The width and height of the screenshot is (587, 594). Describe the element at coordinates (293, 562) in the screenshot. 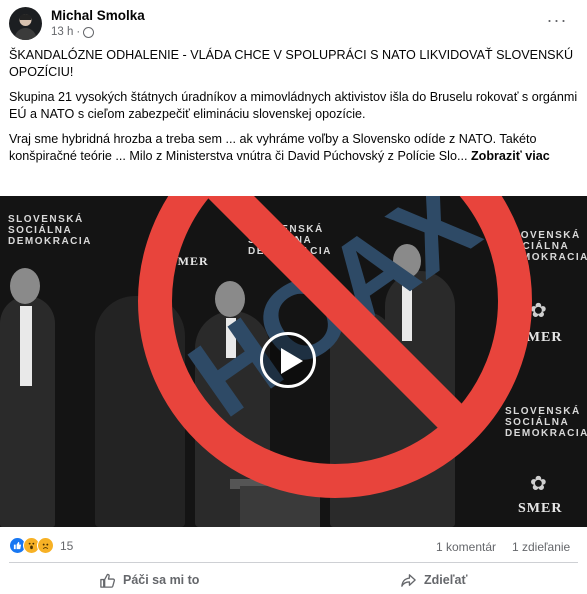

I see `divider` at that location.